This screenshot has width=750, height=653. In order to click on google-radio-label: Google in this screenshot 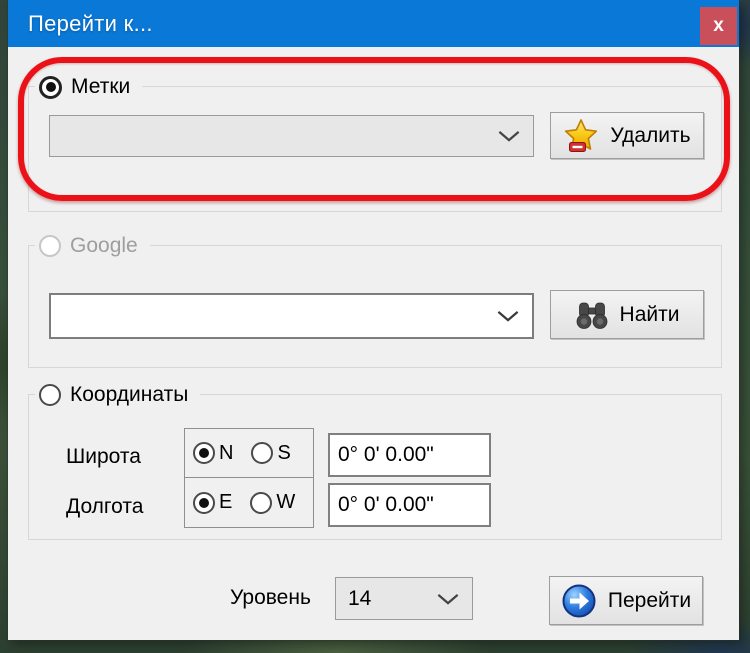, I will do `click(104, 245)`.